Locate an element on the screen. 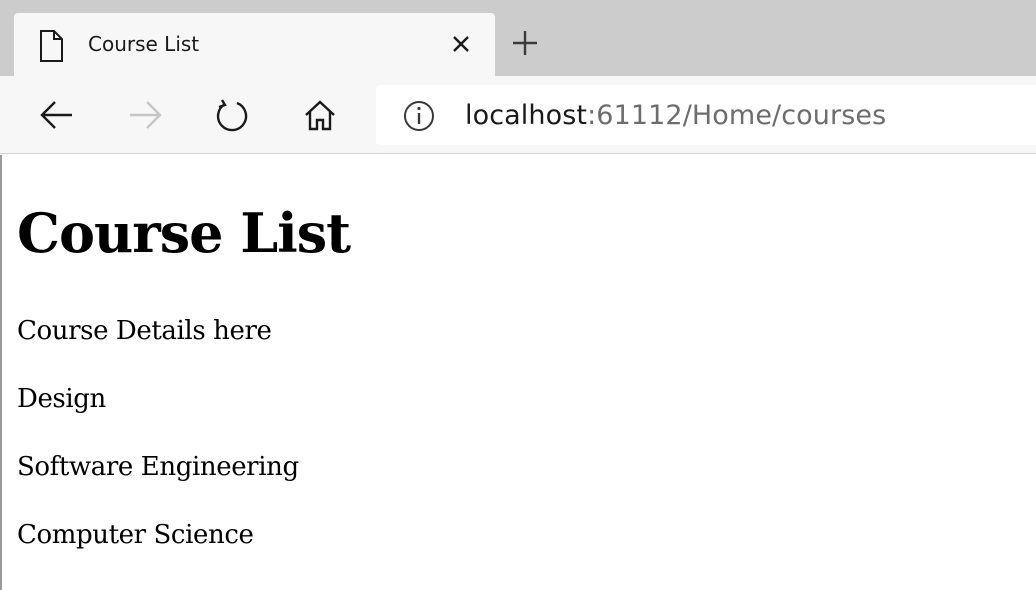  course-item: Computer Science is located at coordinates (135, 535).